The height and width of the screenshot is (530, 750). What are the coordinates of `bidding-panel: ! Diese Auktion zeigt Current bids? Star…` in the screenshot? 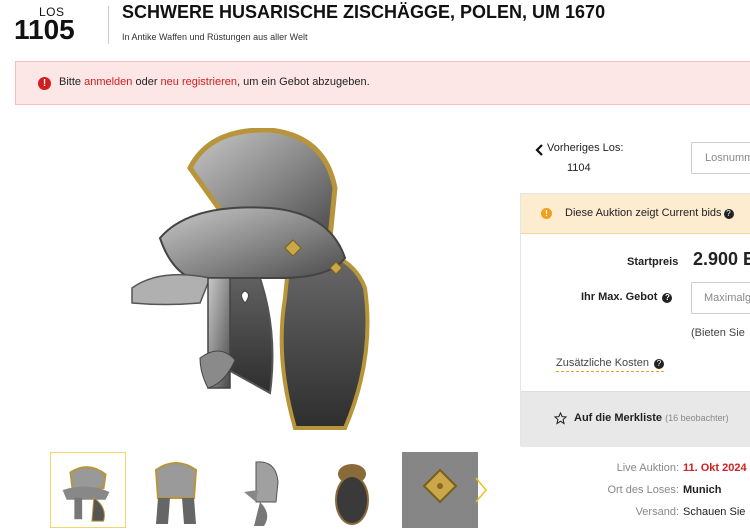 It's located at (635, 320).